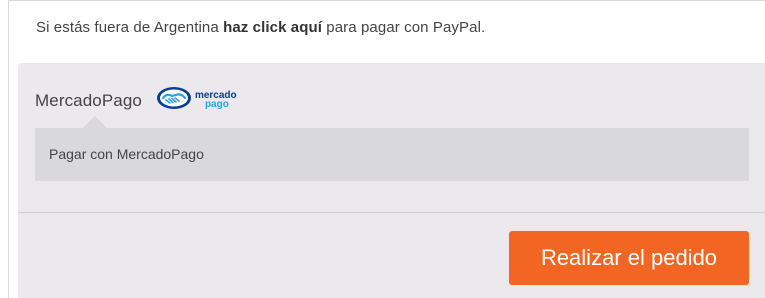 The height and width of the screenshot is (298, 765). Describe the element at coordinates (130, 27) in the screenshot. I see `paypal-notice-prefix: Si estás fuera de Argentina` at that location.